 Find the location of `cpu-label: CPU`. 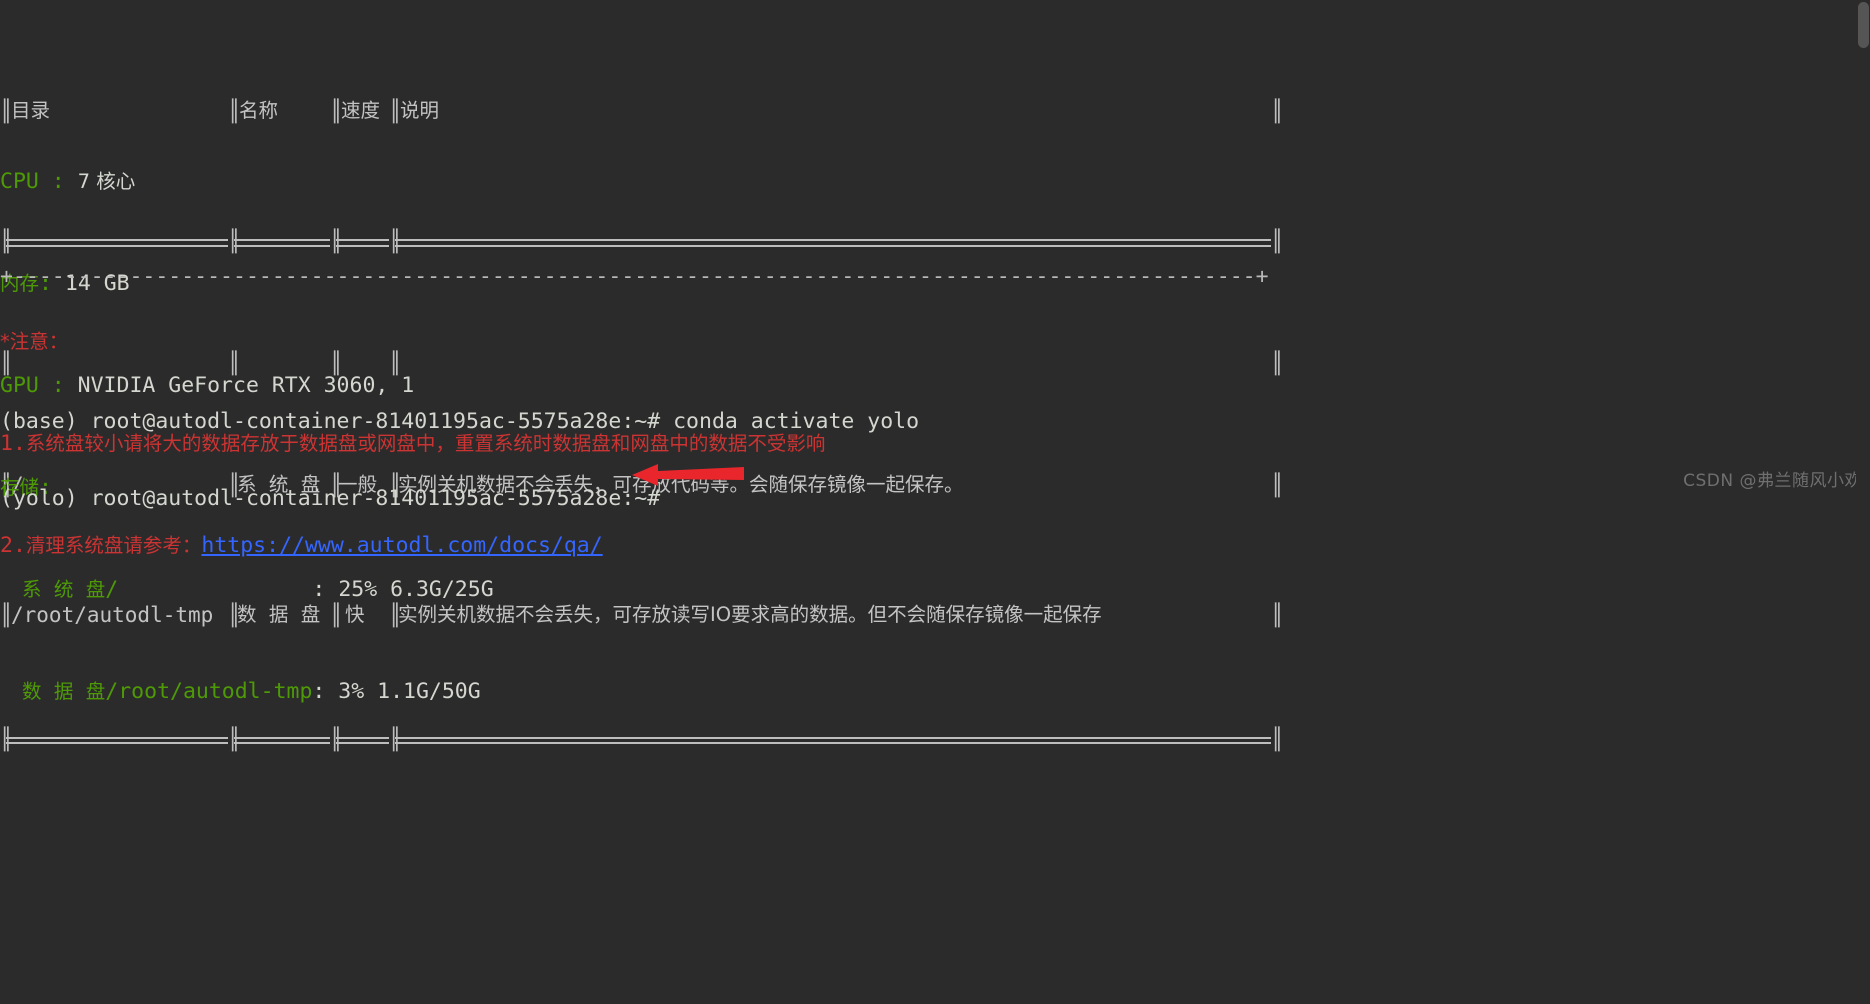

cpu-label: CPU is located at coordinates (26, 181).